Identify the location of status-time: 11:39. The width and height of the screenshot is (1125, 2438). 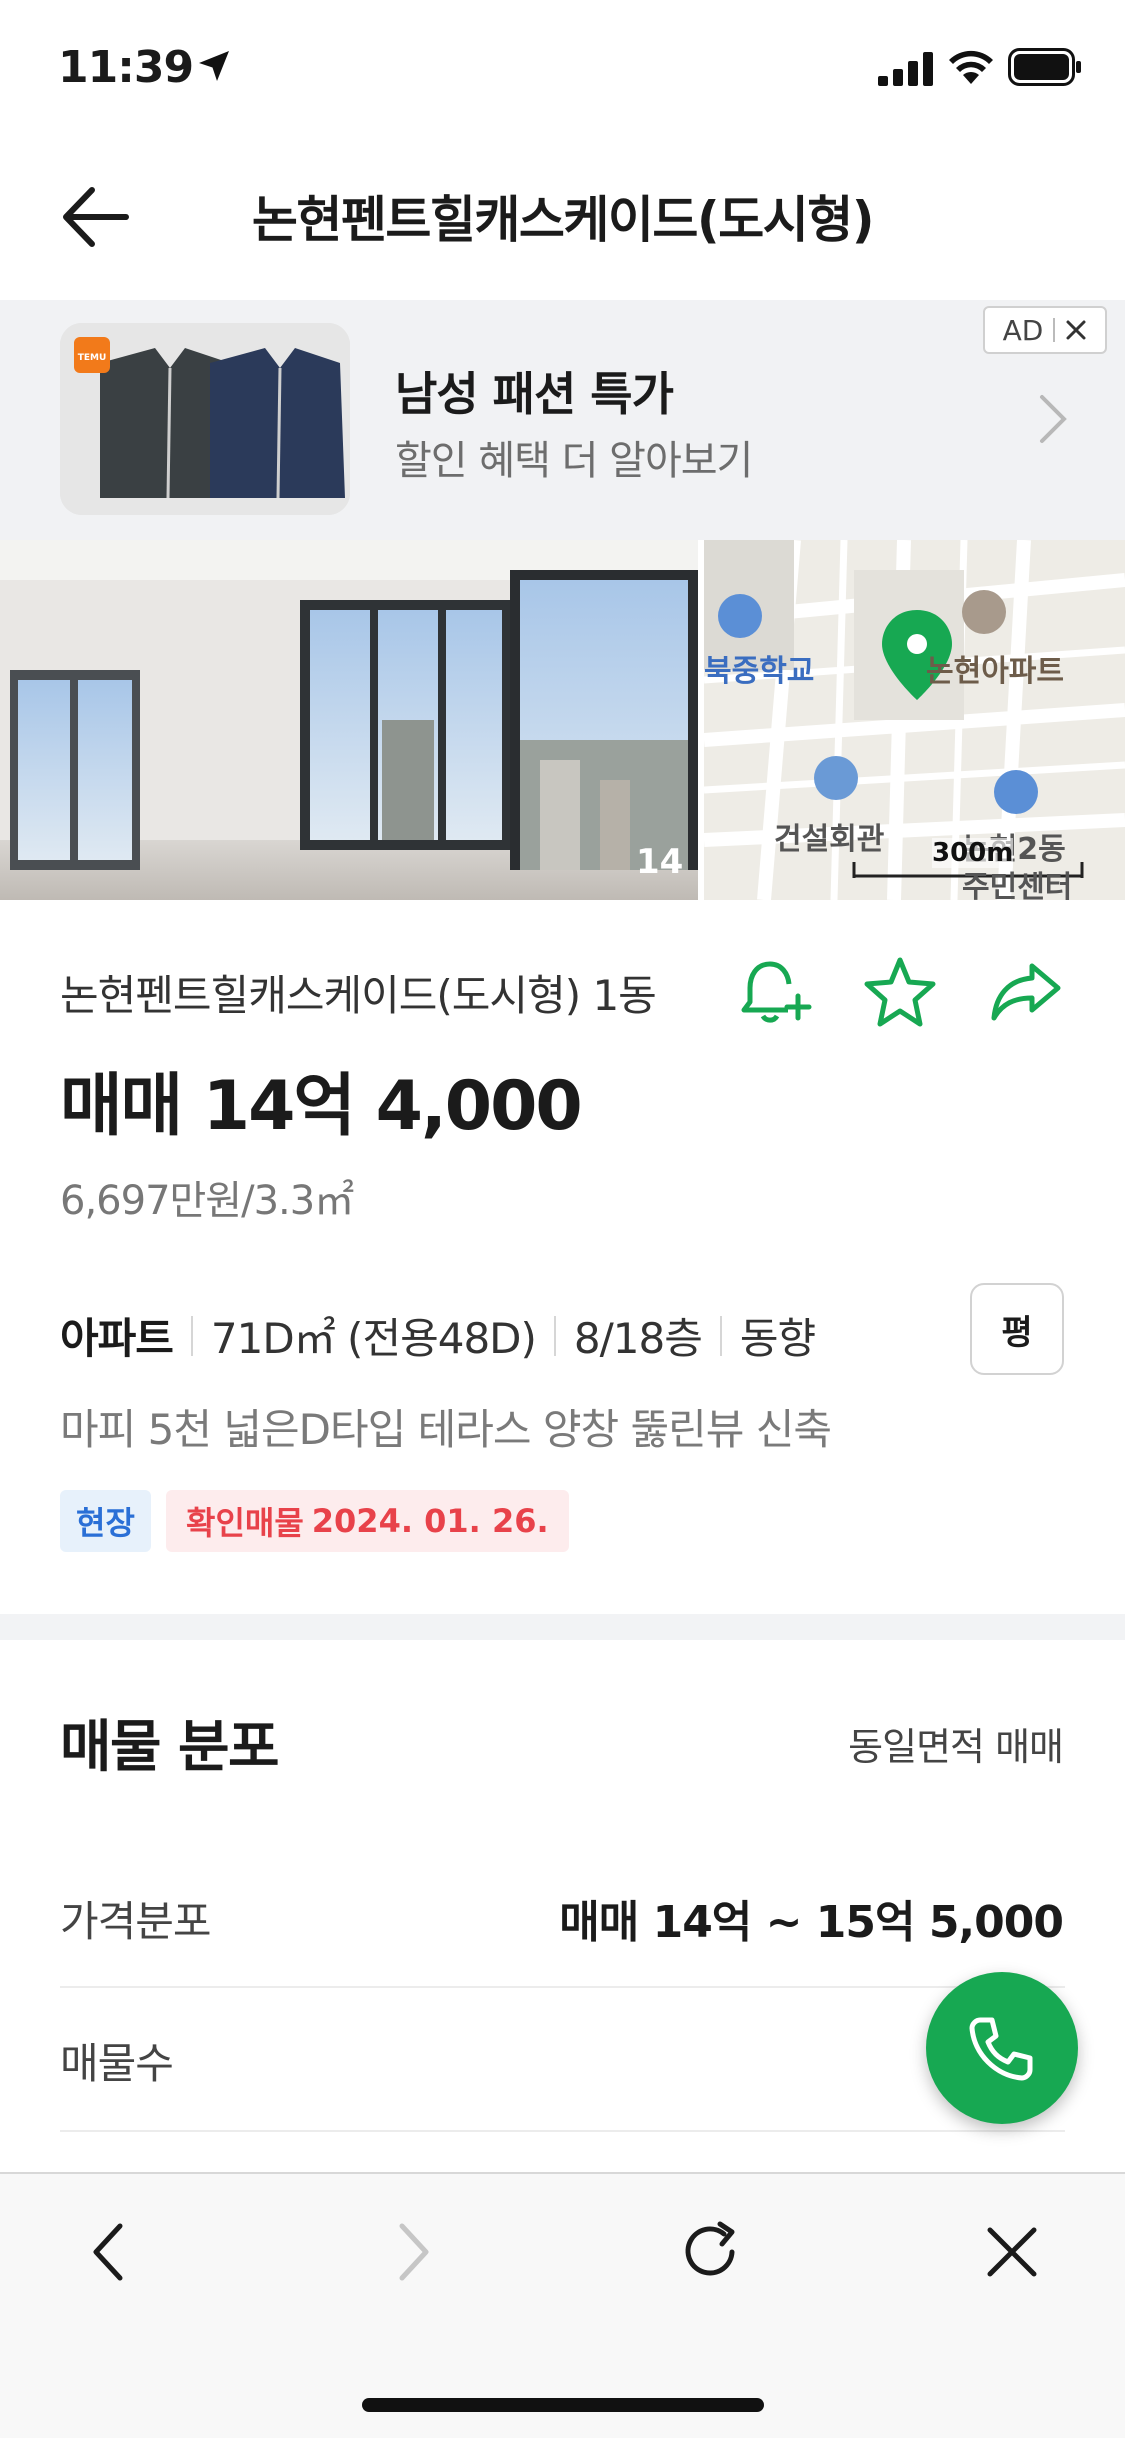
(126, 67).